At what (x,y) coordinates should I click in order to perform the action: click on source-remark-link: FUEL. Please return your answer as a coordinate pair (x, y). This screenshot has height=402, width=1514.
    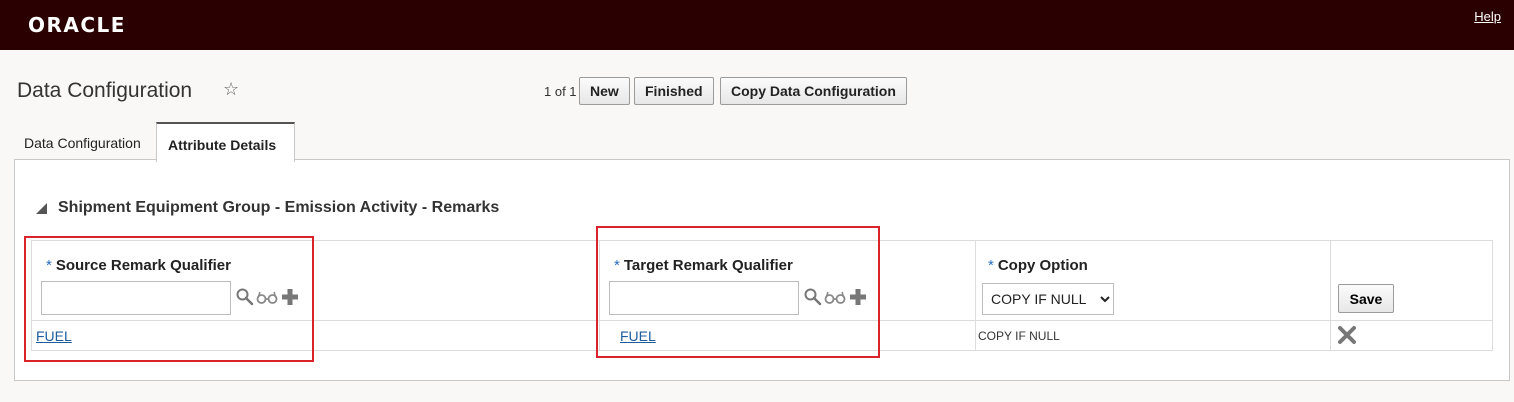
    Looking at the image, I should click on (54, 336).